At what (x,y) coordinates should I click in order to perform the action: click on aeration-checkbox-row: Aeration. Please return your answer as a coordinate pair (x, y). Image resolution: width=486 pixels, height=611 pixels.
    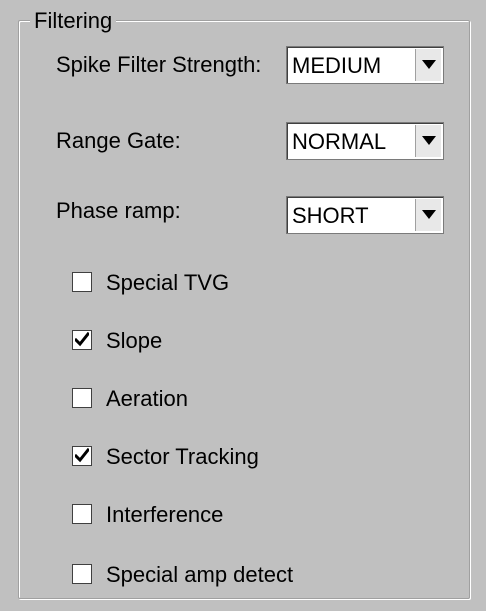
    Looking at the image, I should click on (252, 400).